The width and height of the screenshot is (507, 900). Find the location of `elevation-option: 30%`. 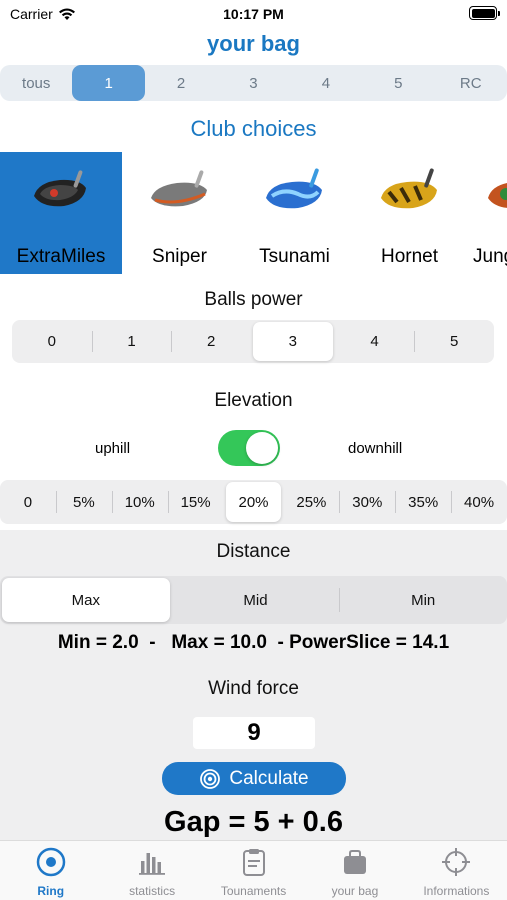

elevation-option: 30% is located at coordinates (367, 502).